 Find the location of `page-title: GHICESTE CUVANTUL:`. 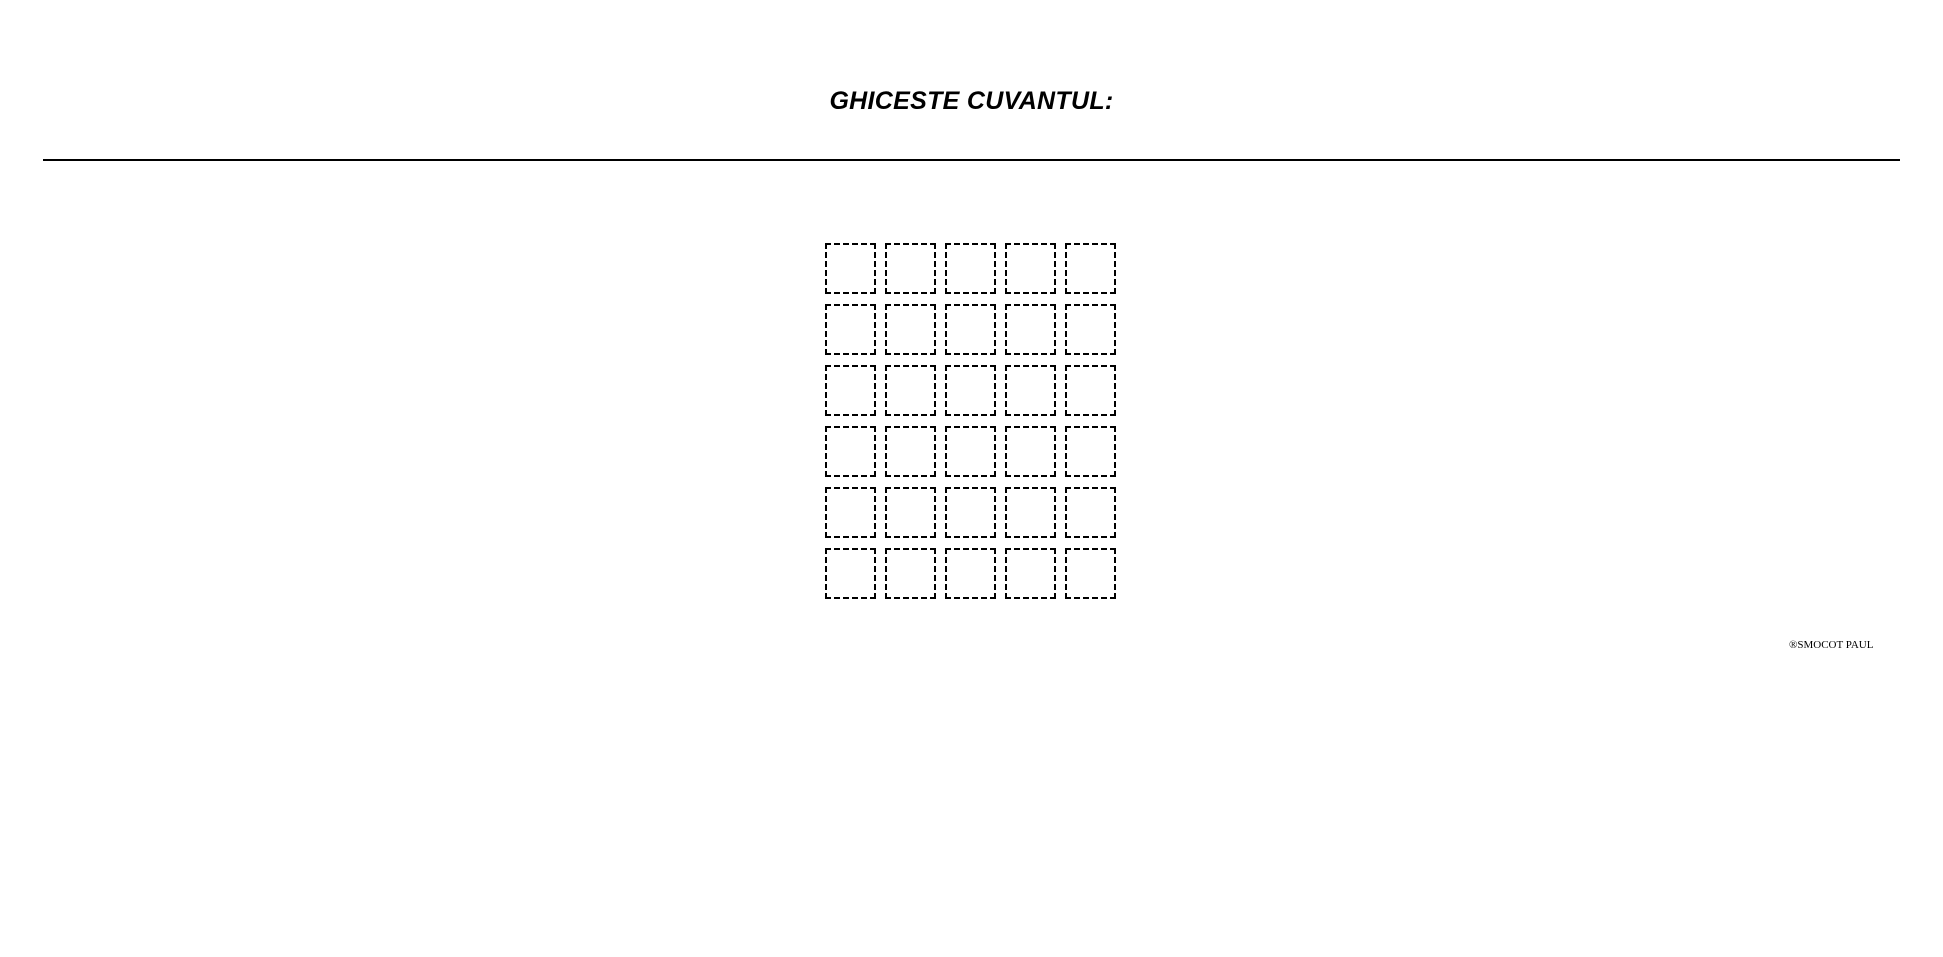

page-title: GHICESTE CUVANTUL: is located at coordinates (971, 101).